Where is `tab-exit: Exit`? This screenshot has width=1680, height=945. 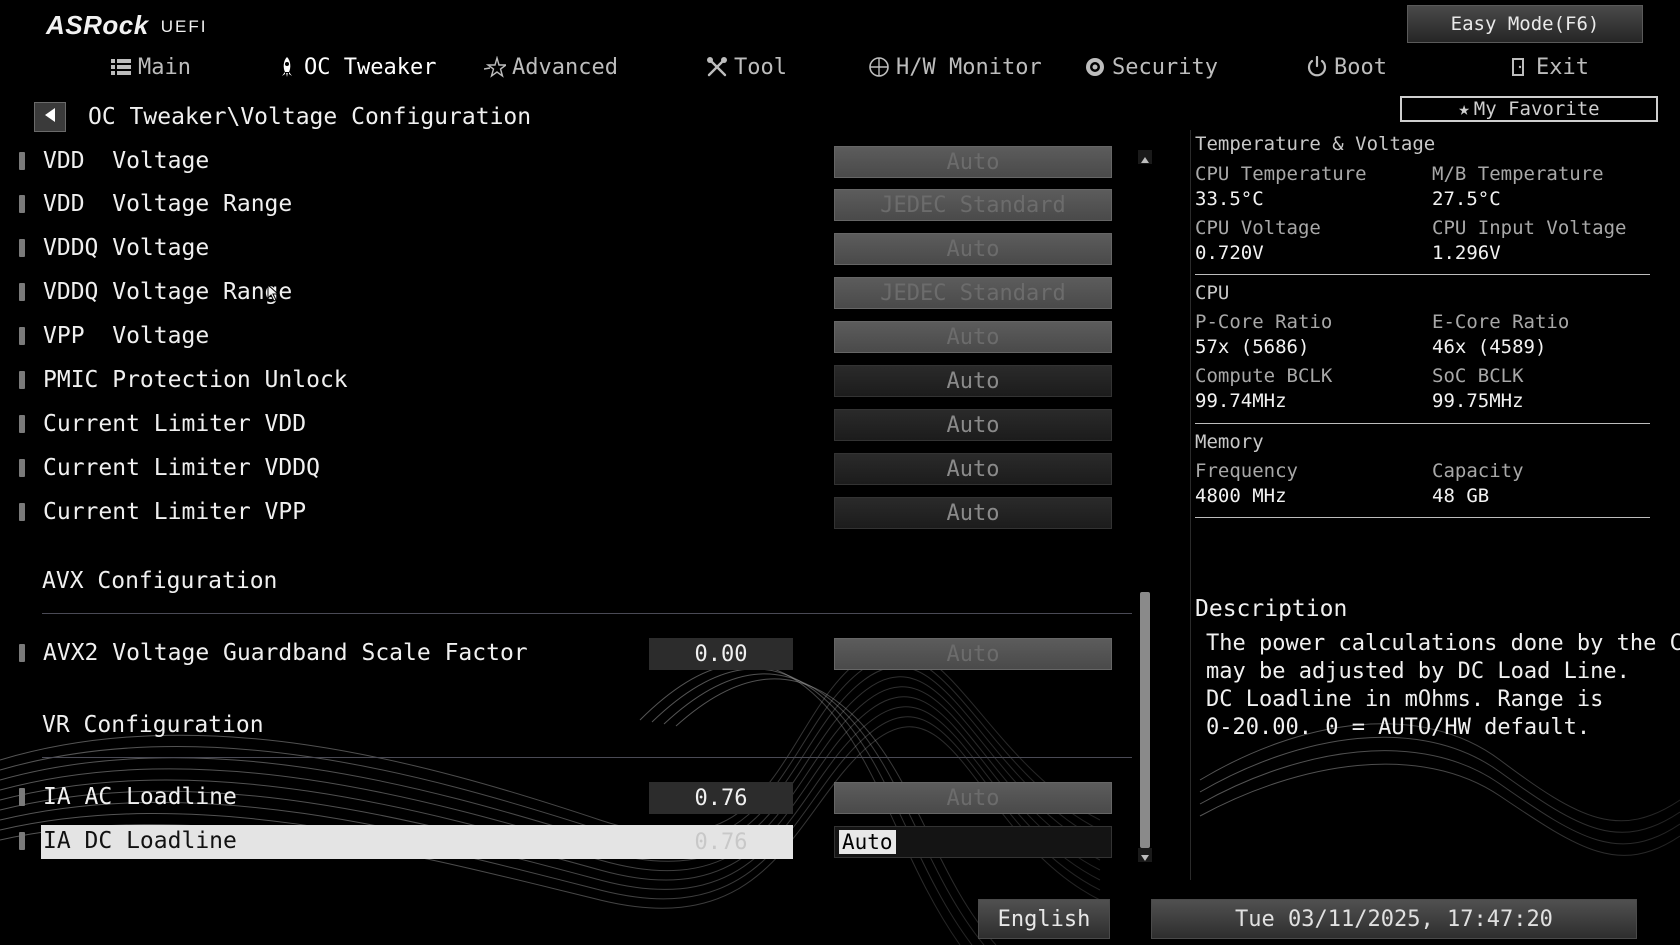
tab-exit: Exit is located at coordinates (1548, 67).